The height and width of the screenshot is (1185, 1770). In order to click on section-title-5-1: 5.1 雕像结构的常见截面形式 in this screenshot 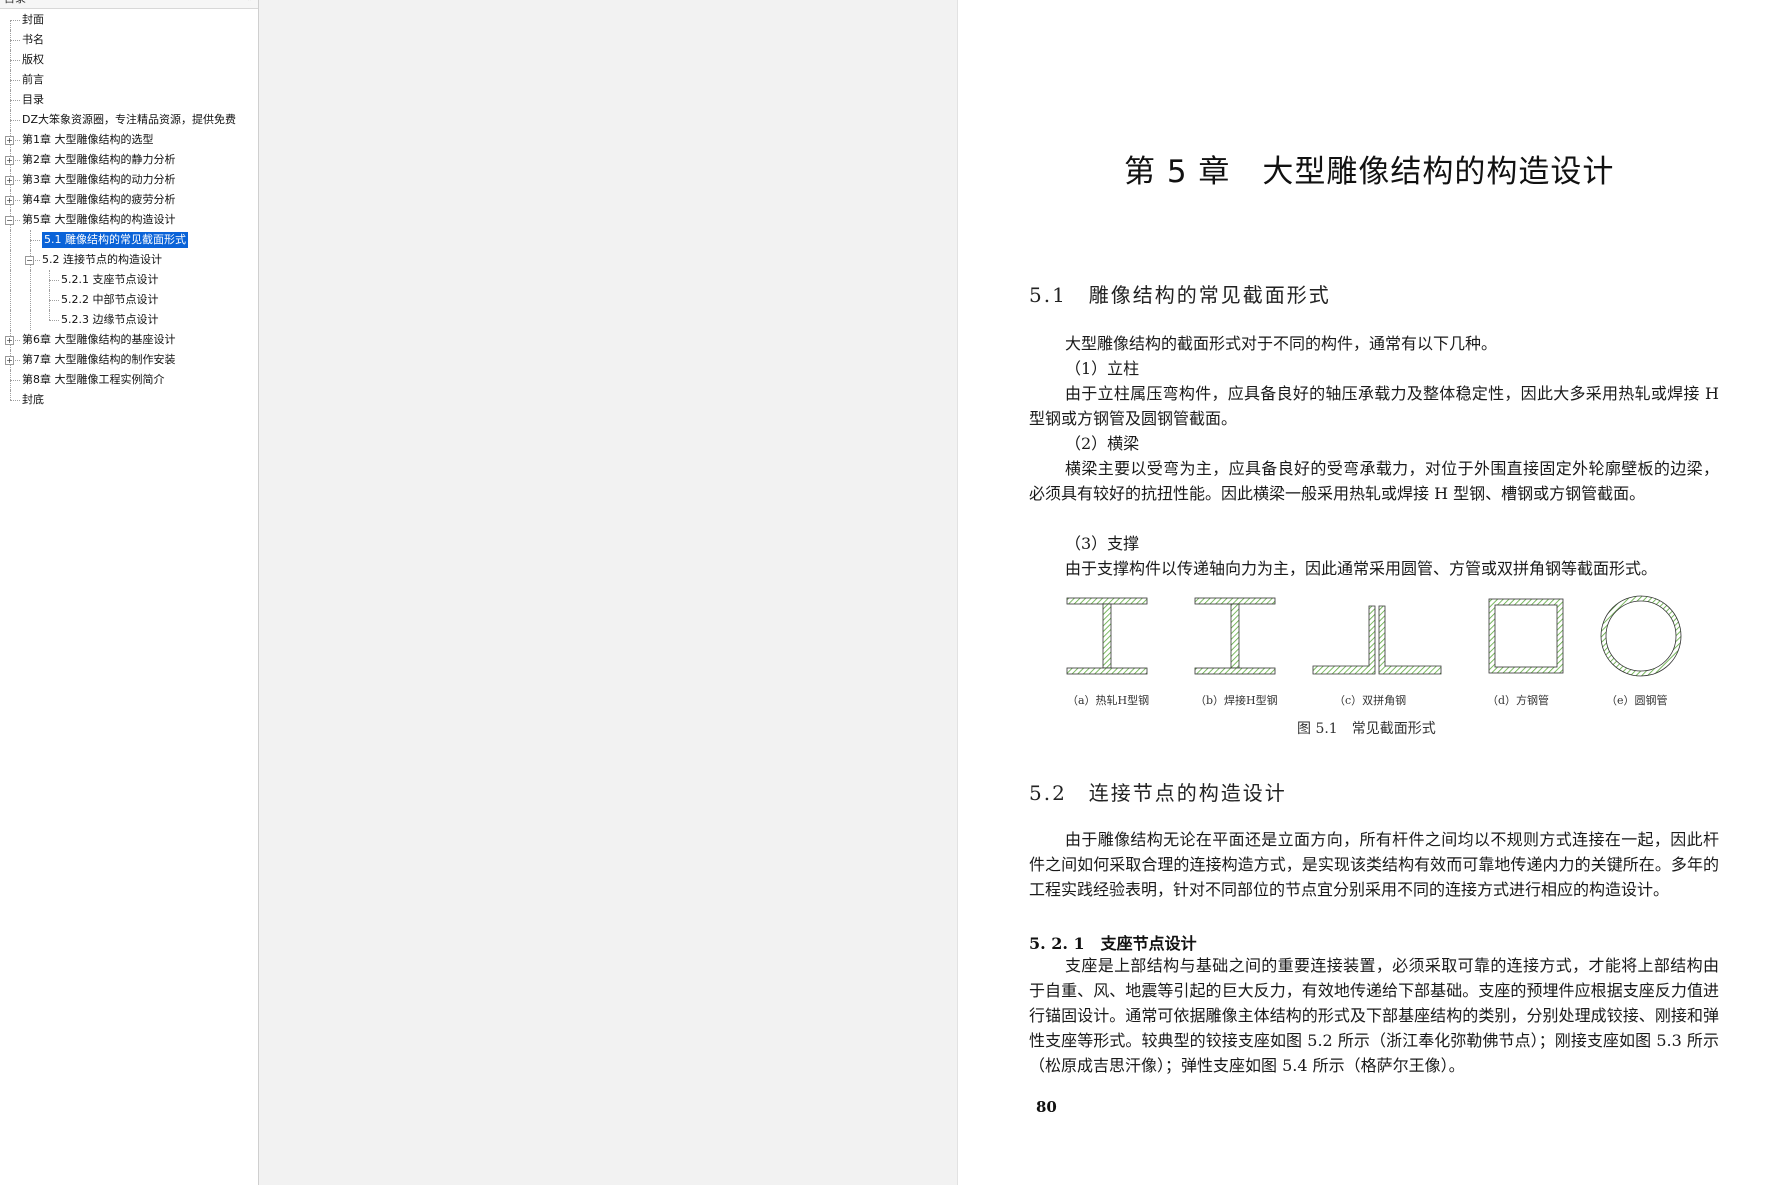, I will do `click(1180, 295)`.